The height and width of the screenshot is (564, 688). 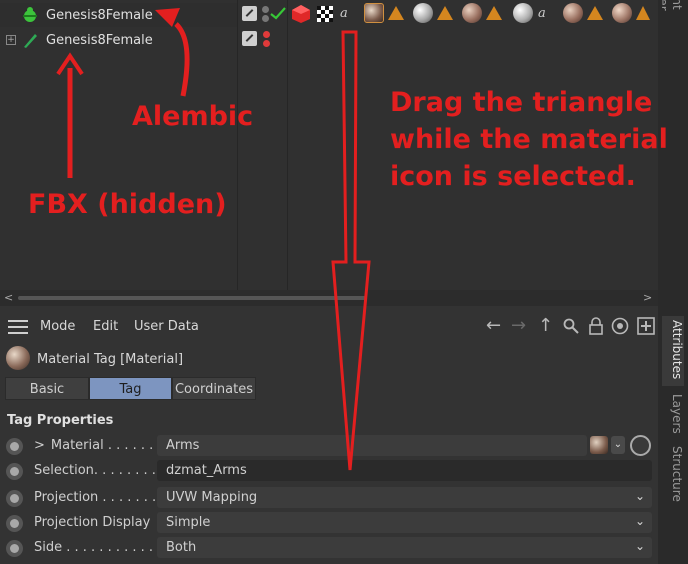 What do you see at coordinates (39, 445) in the screenshot?
I see `expand-chevron-icon: >` at bounding box center [39, 445].